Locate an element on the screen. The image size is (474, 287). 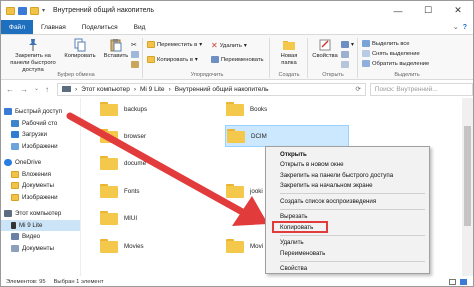
chevron-down-icon: ▾ is located at coordinates (43, 10).